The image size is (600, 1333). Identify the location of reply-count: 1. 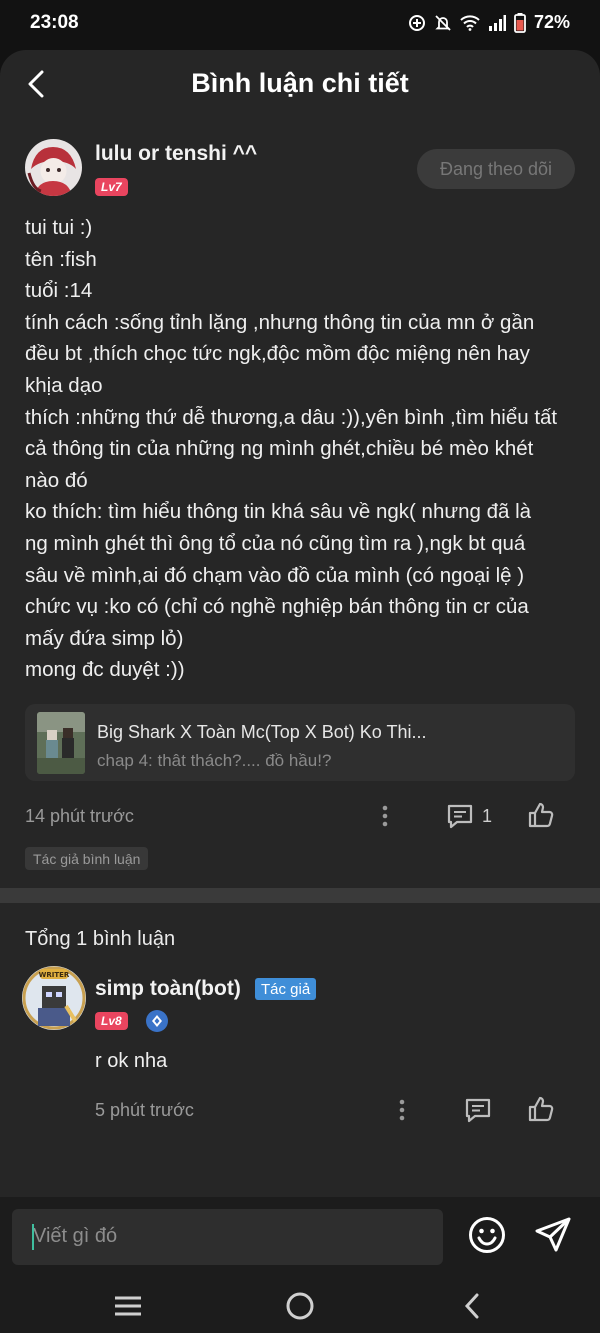
(487, 816).